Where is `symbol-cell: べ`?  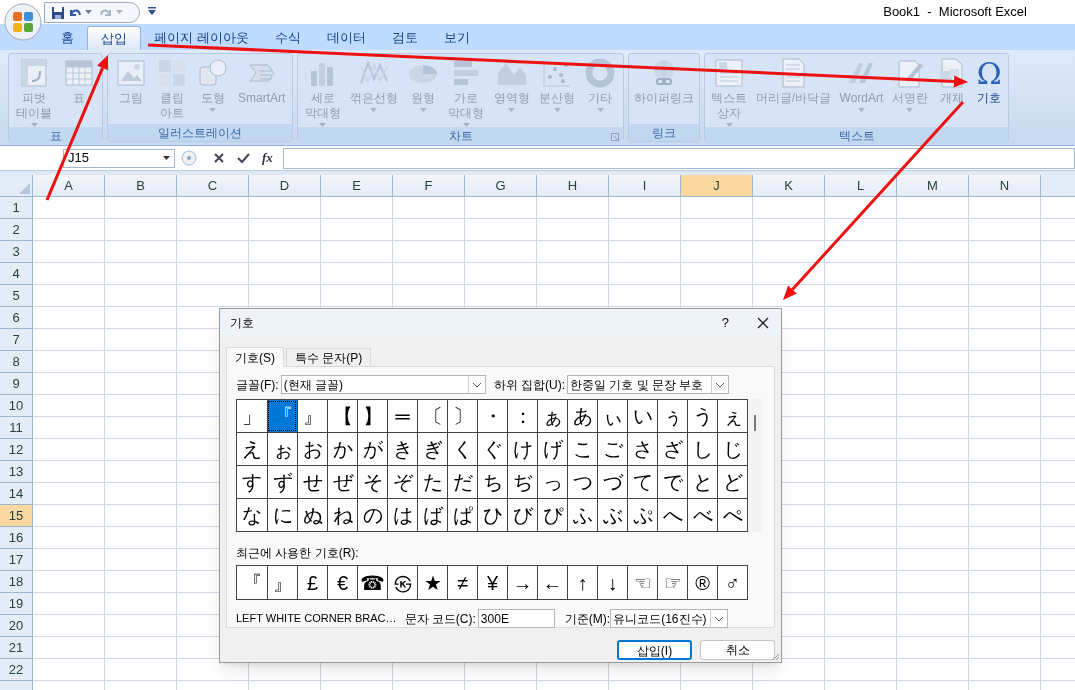
symbol-cell: べ is located at coordinates (702, 515).